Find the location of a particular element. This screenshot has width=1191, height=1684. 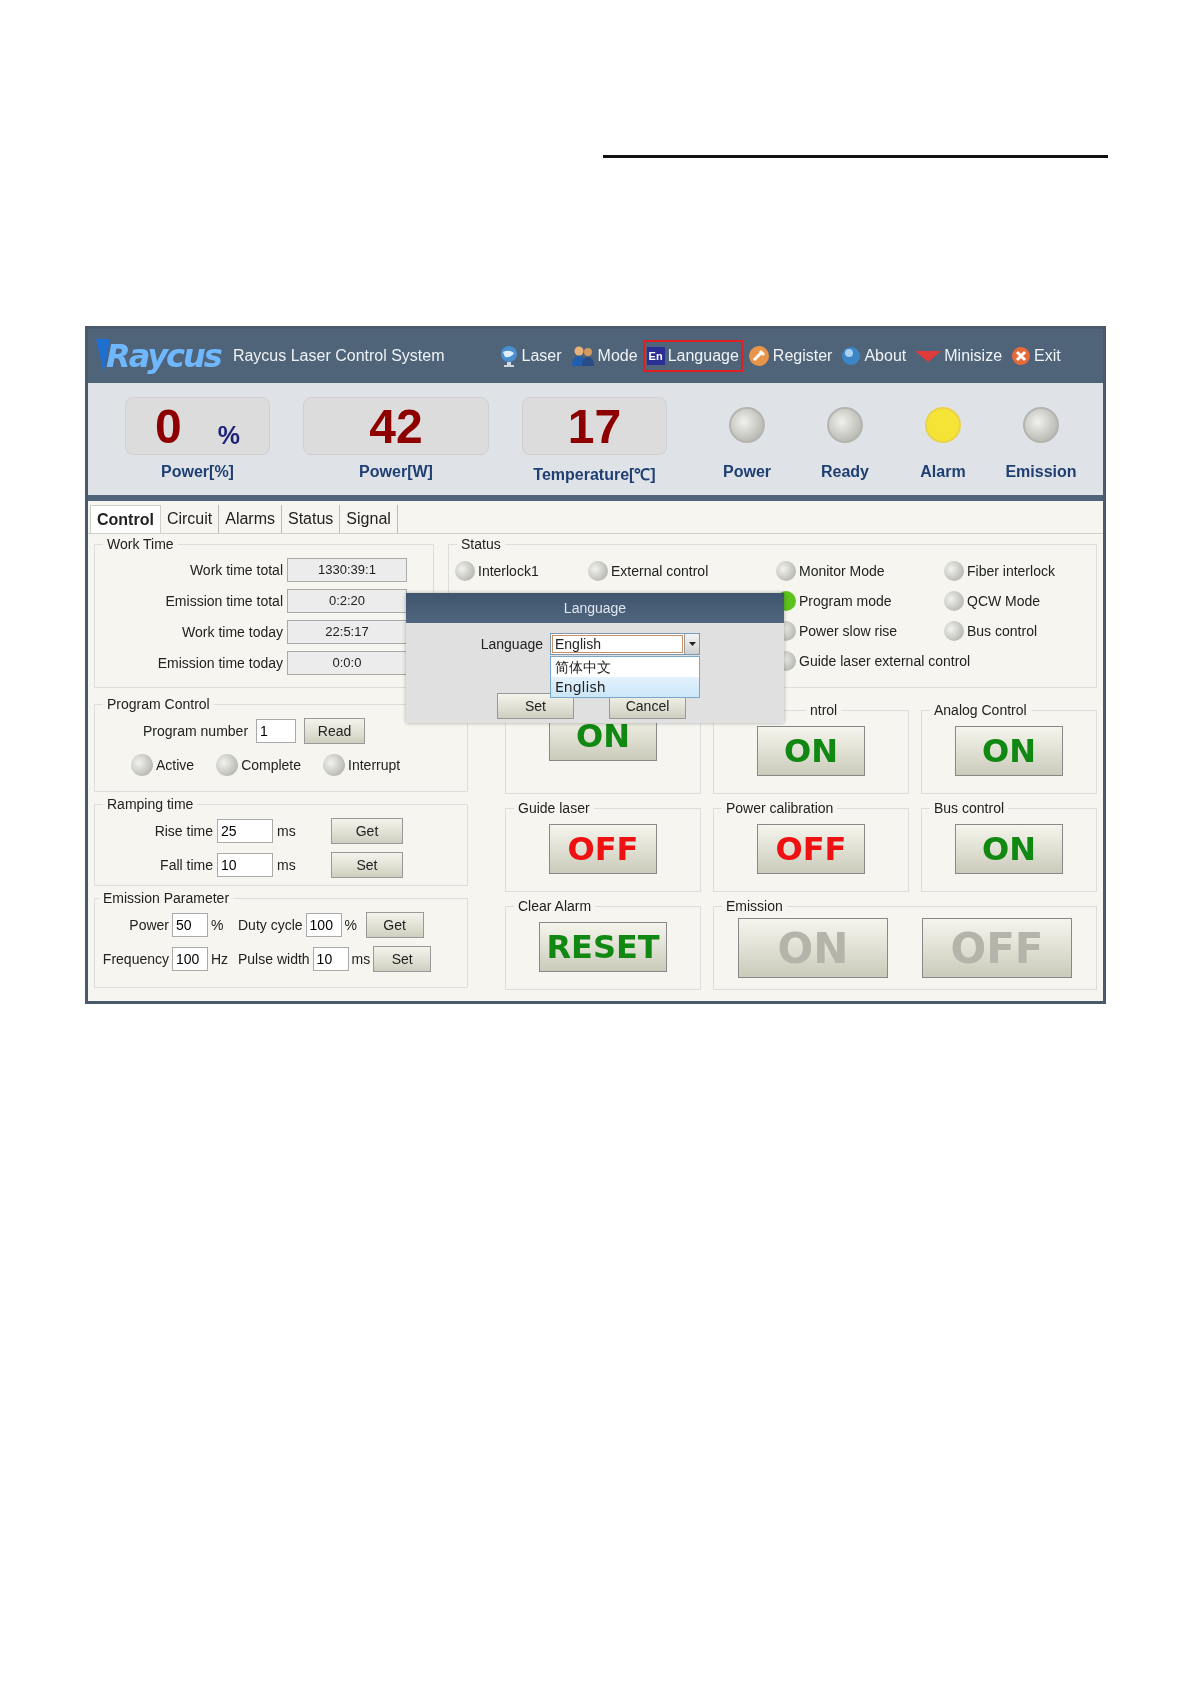

menu-item: Mode is located at coordinates (604, 356).